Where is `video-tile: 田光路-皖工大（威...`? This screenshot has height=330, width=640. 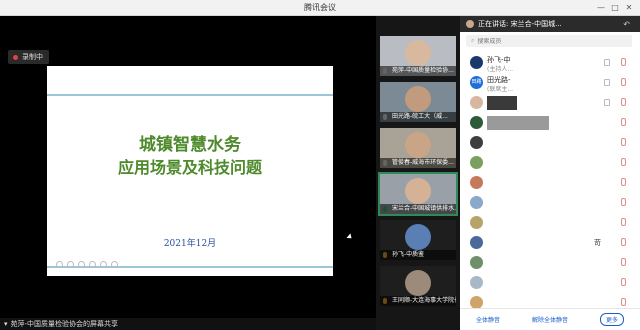
video-tile: 田光路-皖工大（威... is located at coordinates (418, 102).